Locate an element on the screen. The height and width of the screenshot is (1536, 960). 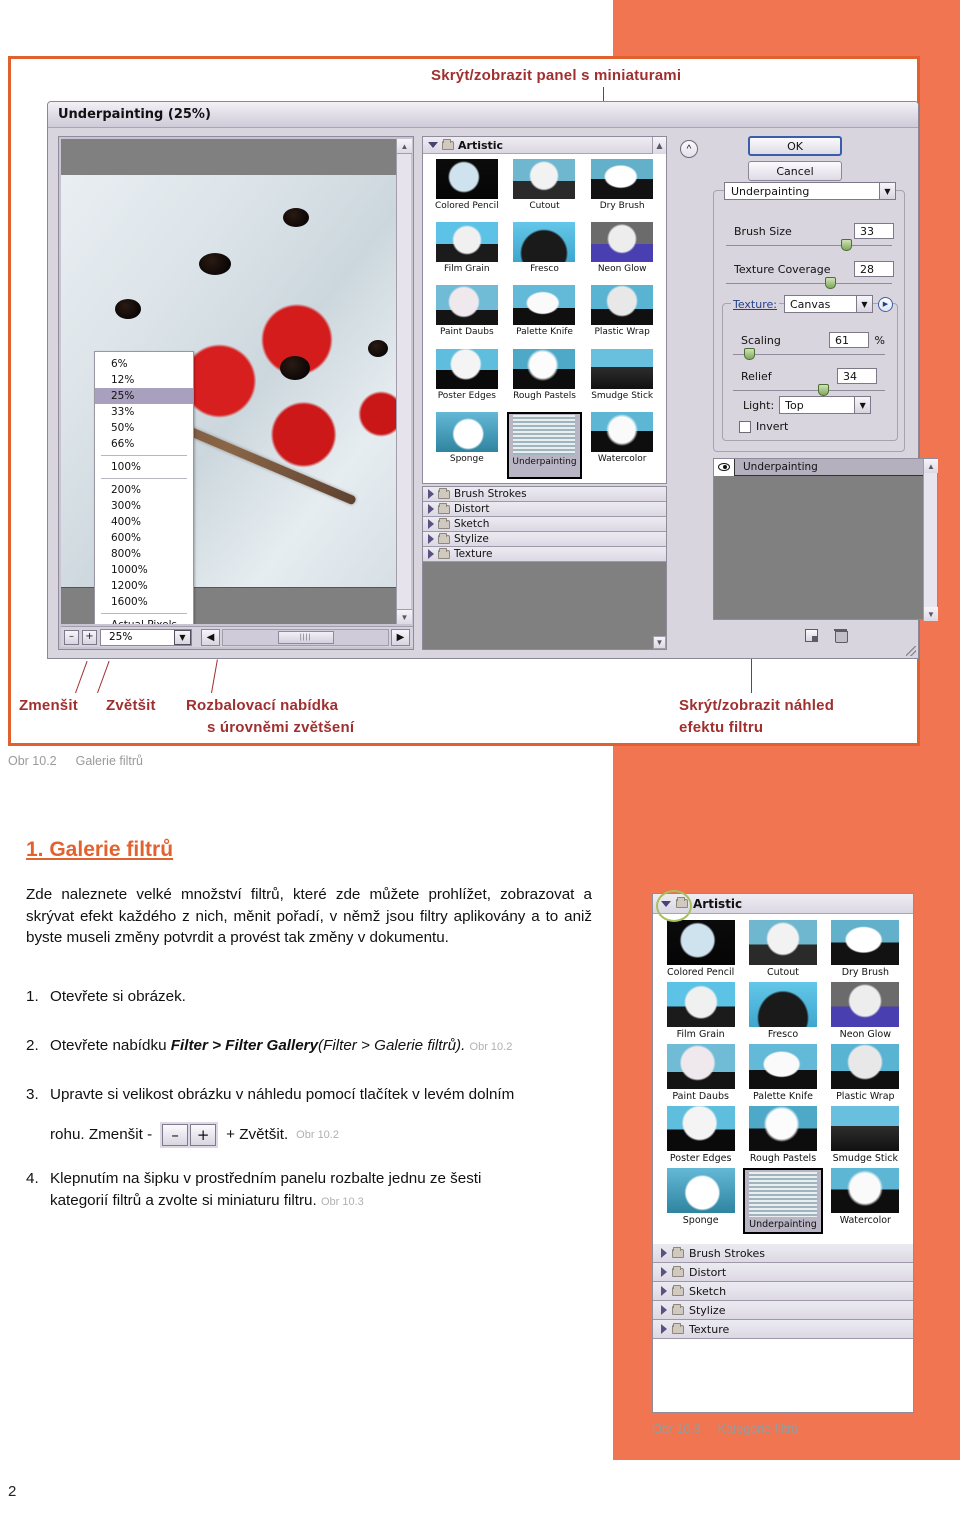
texture-dropdown: Canvas ▼ is located at coordinates (828, 304).